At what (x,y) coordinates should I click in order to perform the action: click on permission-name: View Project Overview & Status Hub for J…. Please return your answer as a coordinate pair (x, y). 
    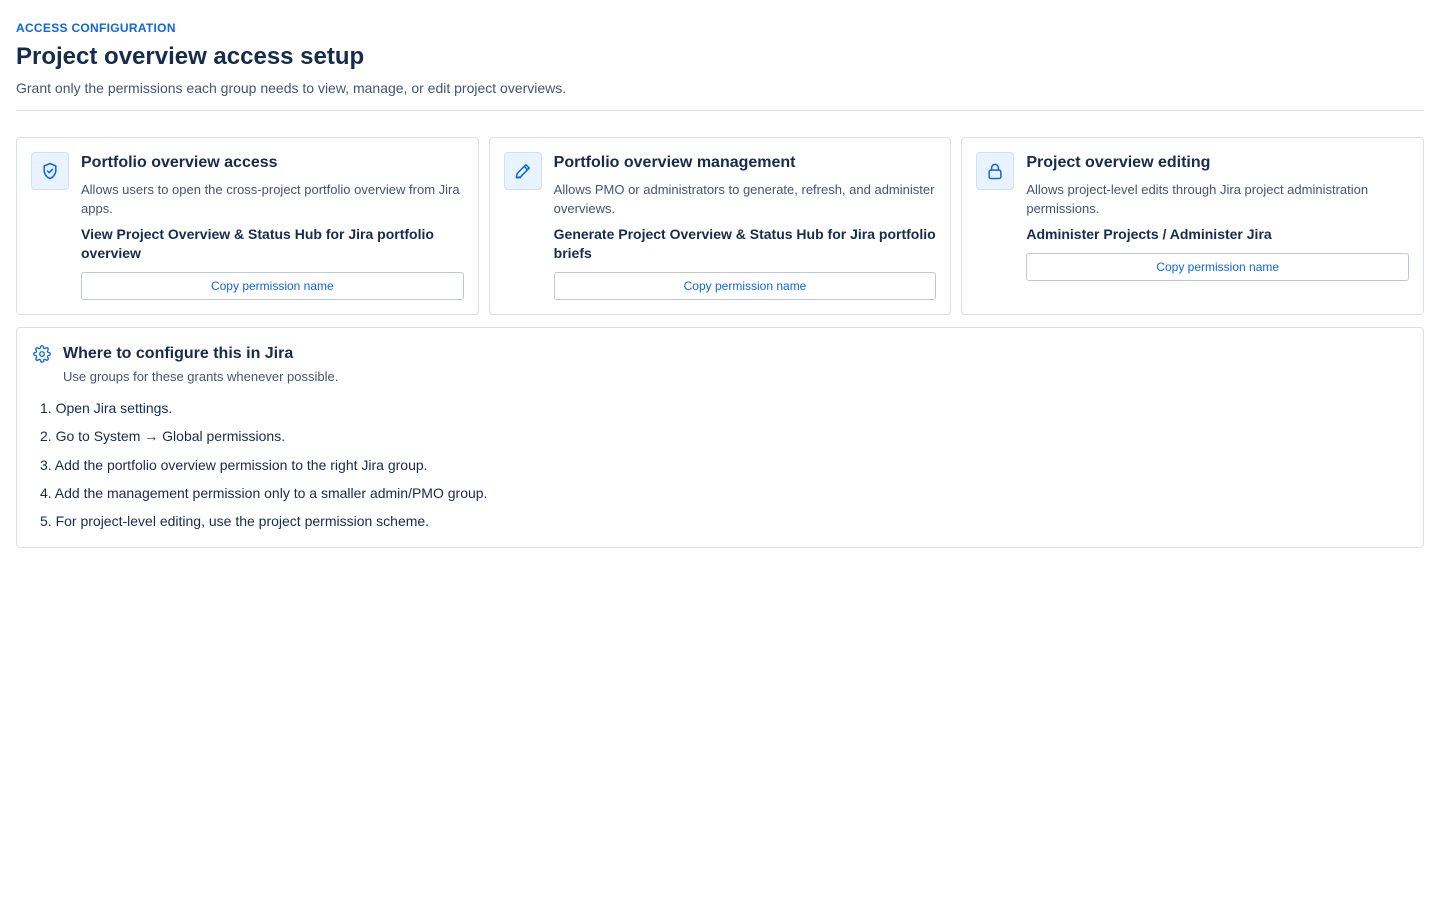
    Looking at the image, I should click on (257, 243).